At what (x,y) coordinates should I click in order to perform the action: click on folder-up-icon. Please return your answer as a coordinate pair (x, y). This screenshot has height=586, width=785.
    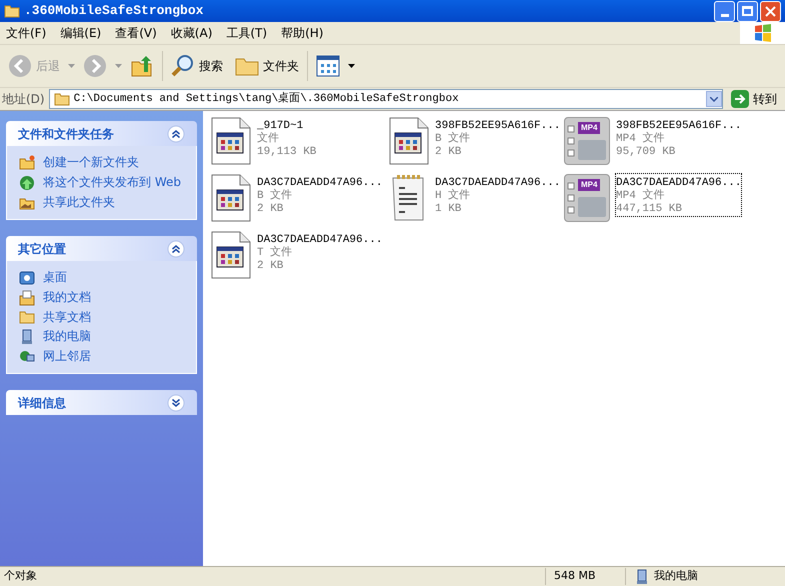
    Looking at the image, I should click on (142, 66).